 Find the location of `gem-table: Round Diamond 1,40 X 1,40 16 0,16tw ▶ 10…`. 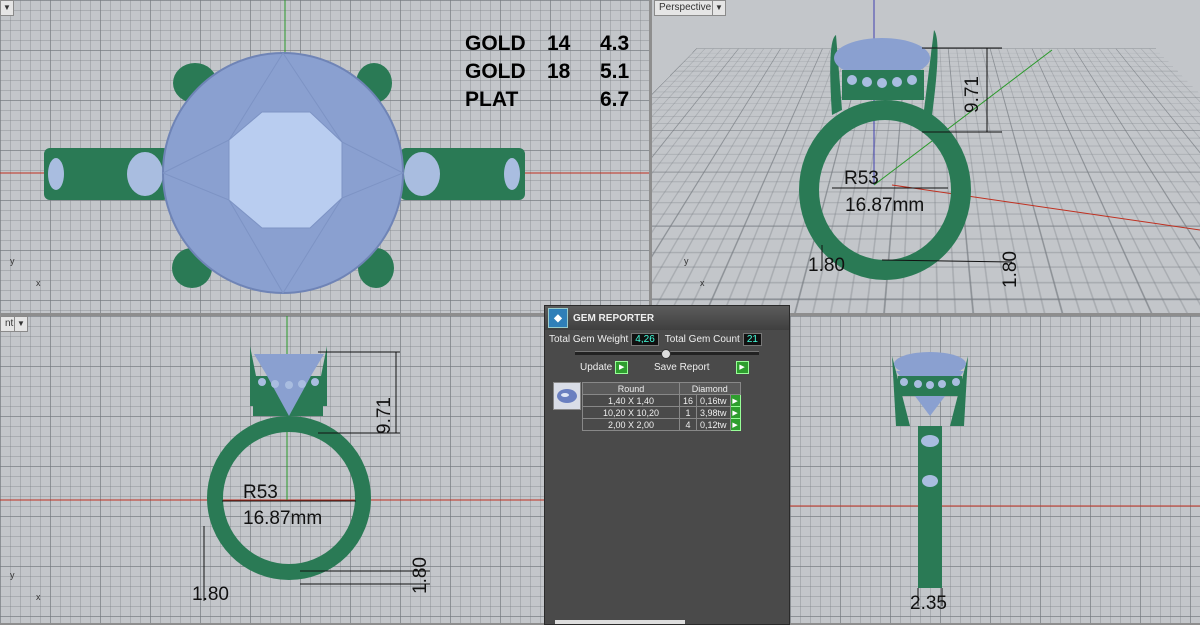

gem-table: Round Diamond 1,40 X 1,40 16 0,16tw ▶ 10… is located at coordinates (661, 406).